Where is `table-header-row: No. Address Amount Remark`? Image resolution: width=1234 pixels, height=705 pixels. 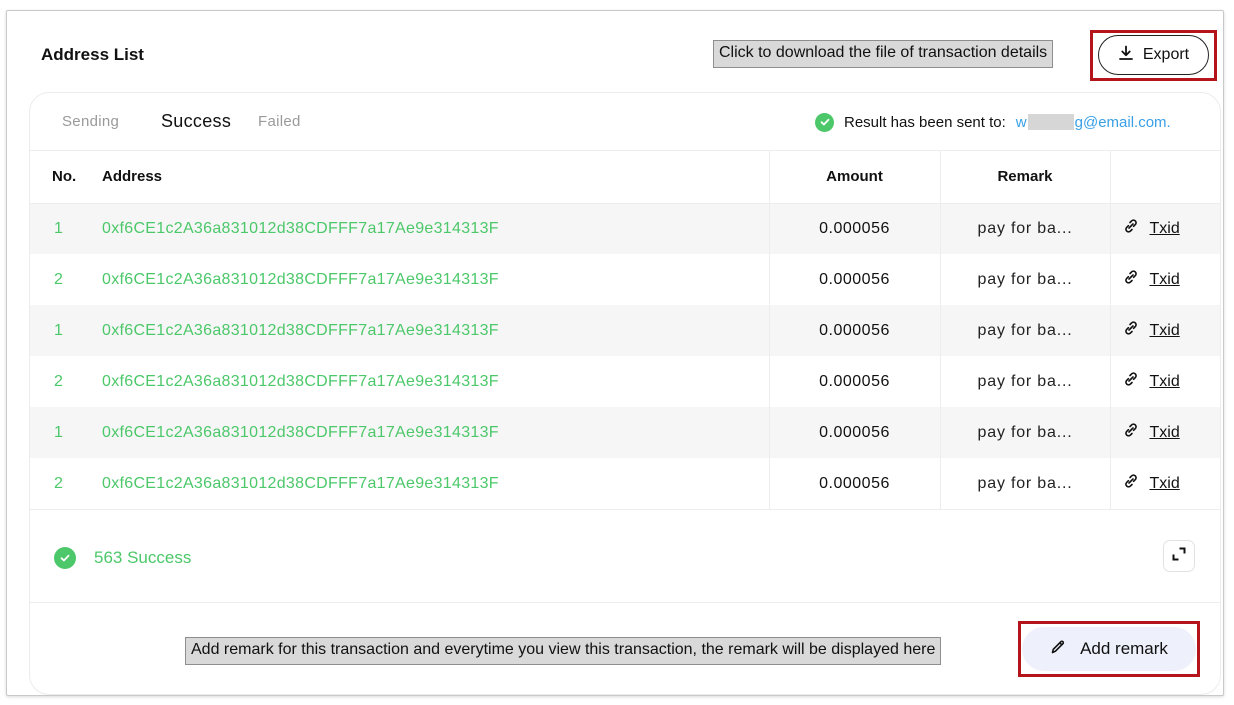
table-header-row: No. Address Amount Remark is located at coordinates (625, 177).